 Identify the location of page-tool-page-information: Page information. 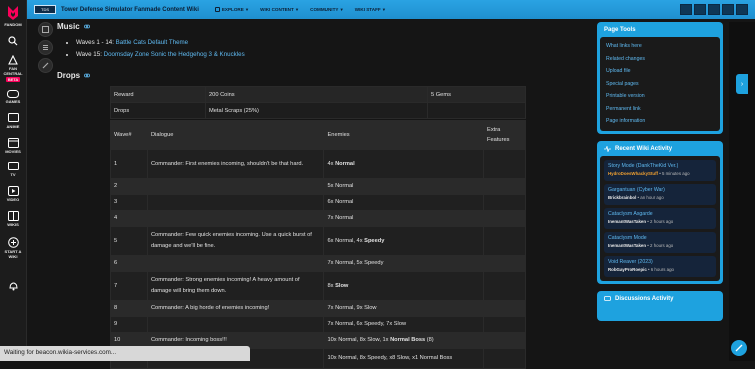
(660, 121).